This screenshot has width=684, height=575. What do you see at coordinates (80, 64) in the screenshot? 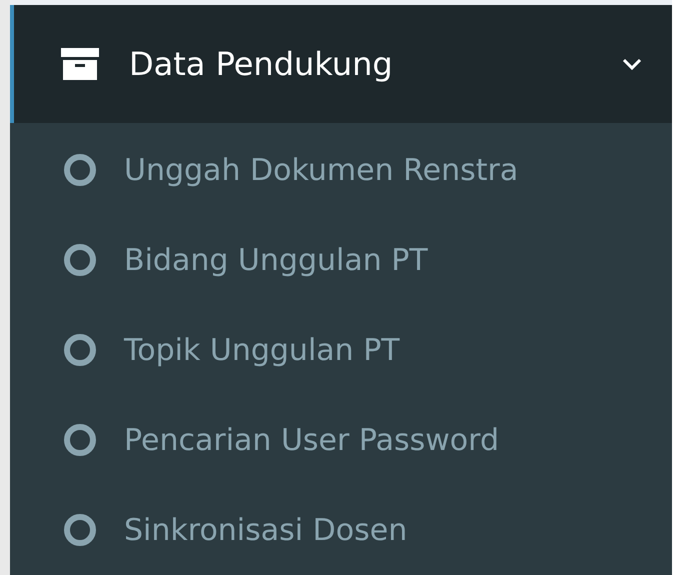
I see `archive-icon` at bounding box center [80, 64].